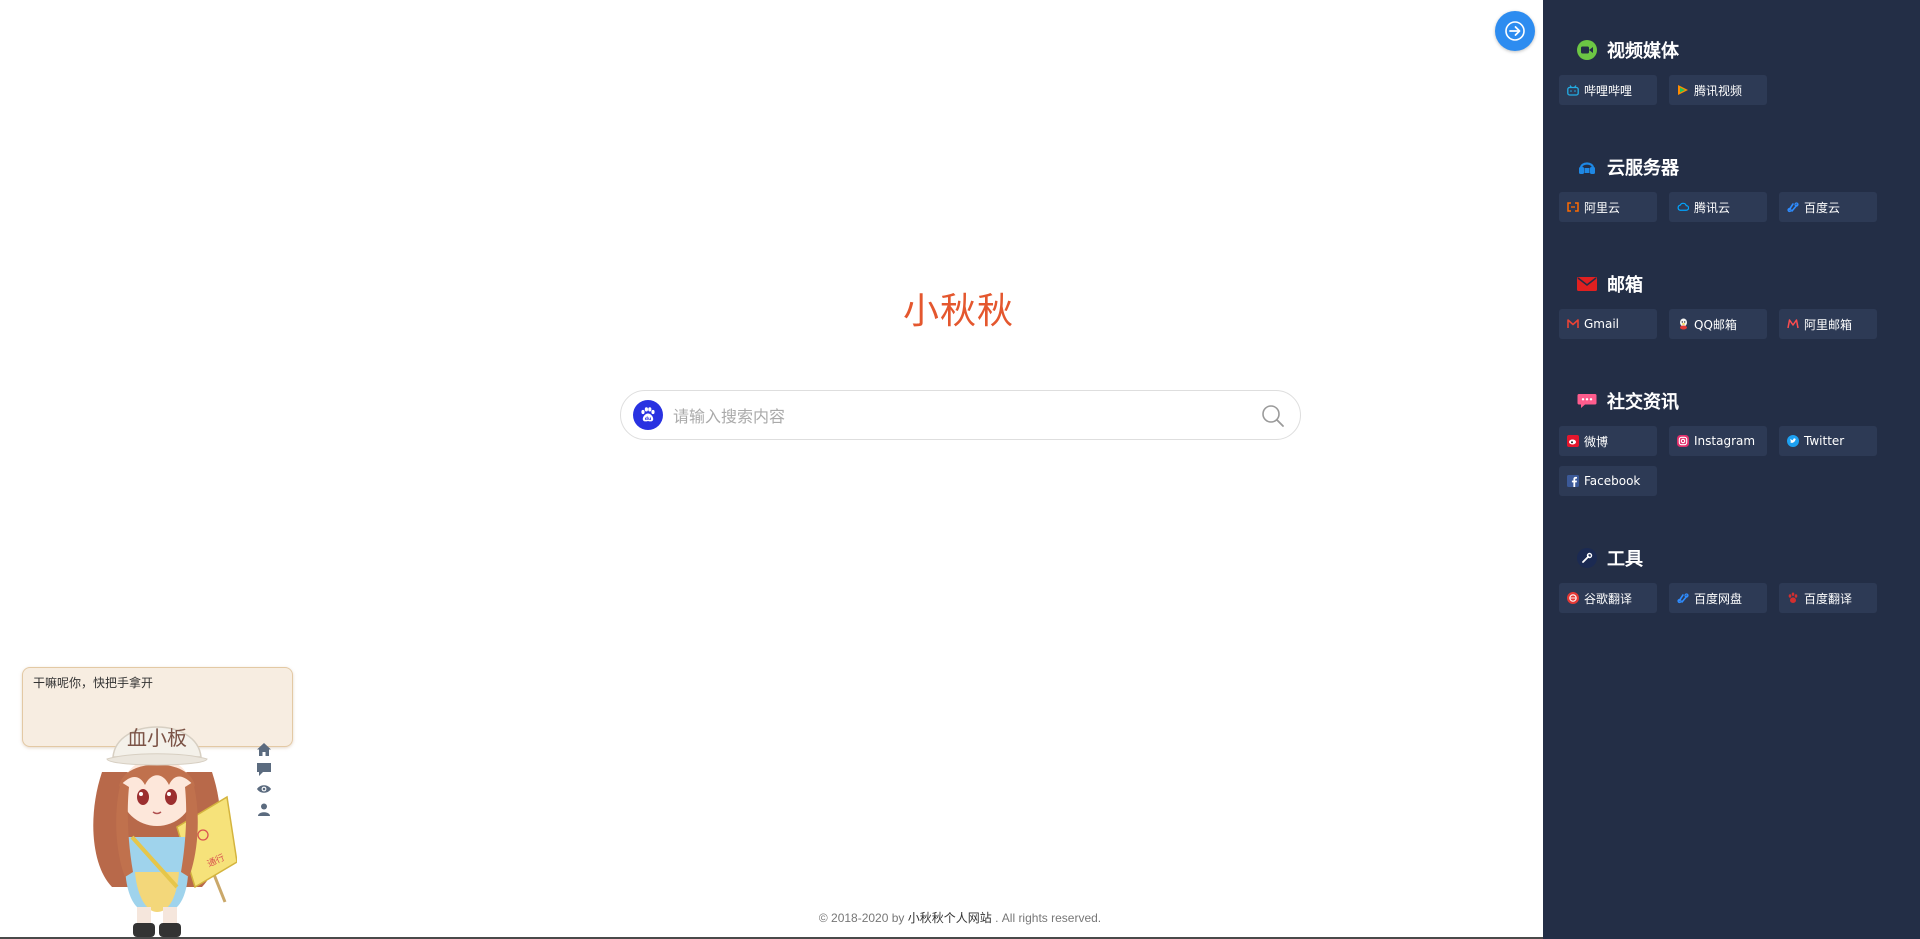  Describe the element at coordinates (1573, 598) in the screenshot. I see `google-translate-icon` at that location.